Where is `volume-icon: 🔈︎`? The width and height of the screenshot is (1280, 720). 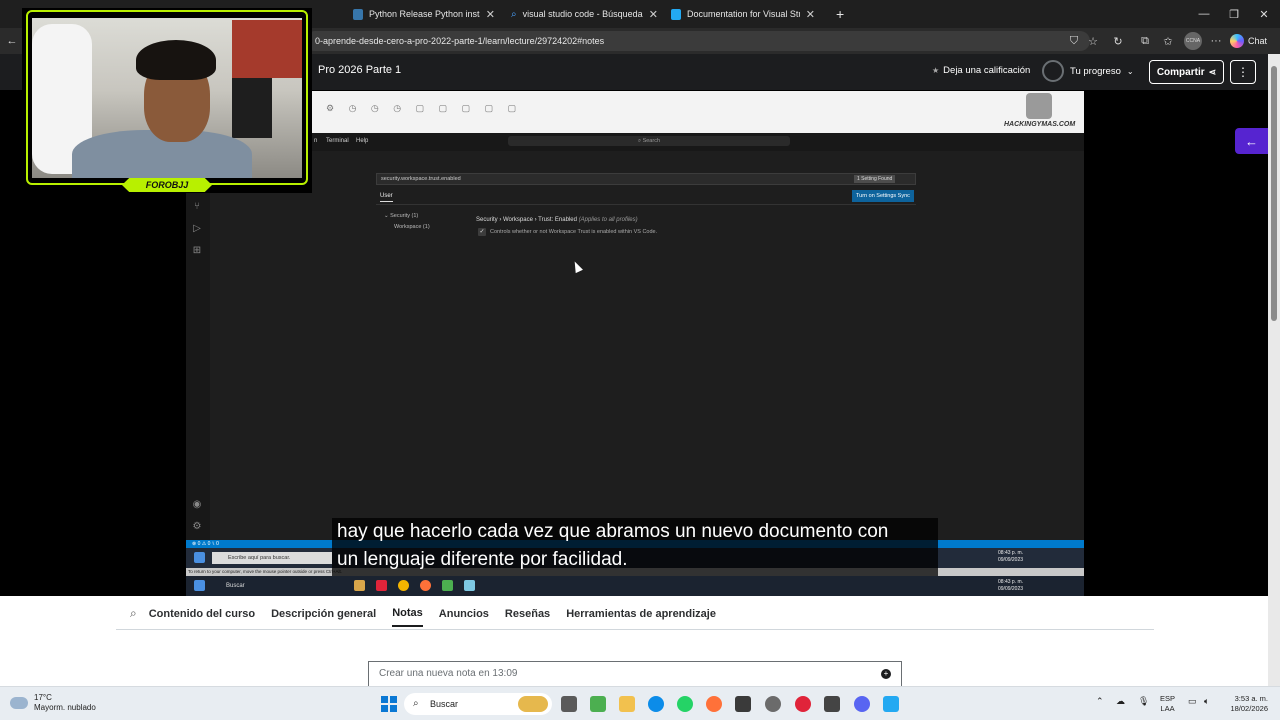 volume-icon: 🔈︎ is located at coordinates (1206, 701).